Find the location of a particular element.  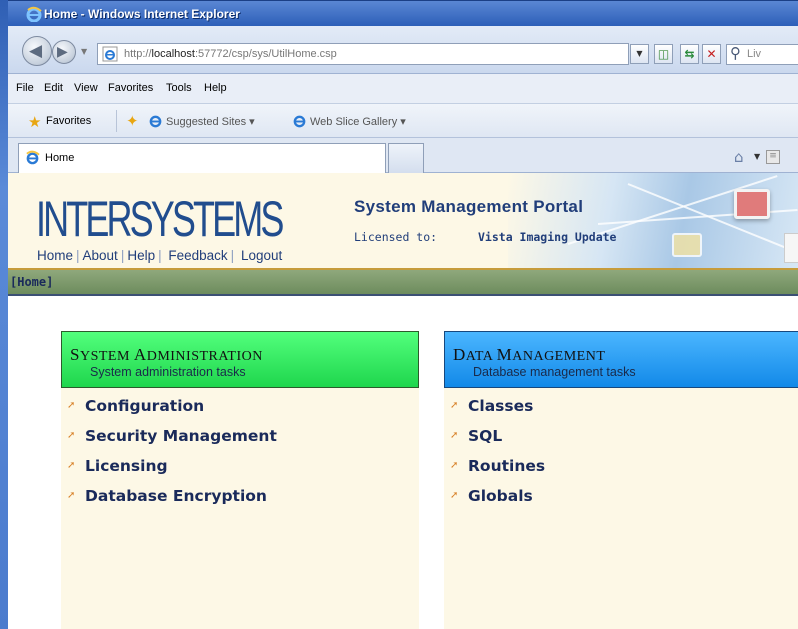

address-dropdown-button: ▼ is located at coordinates (639, 54).